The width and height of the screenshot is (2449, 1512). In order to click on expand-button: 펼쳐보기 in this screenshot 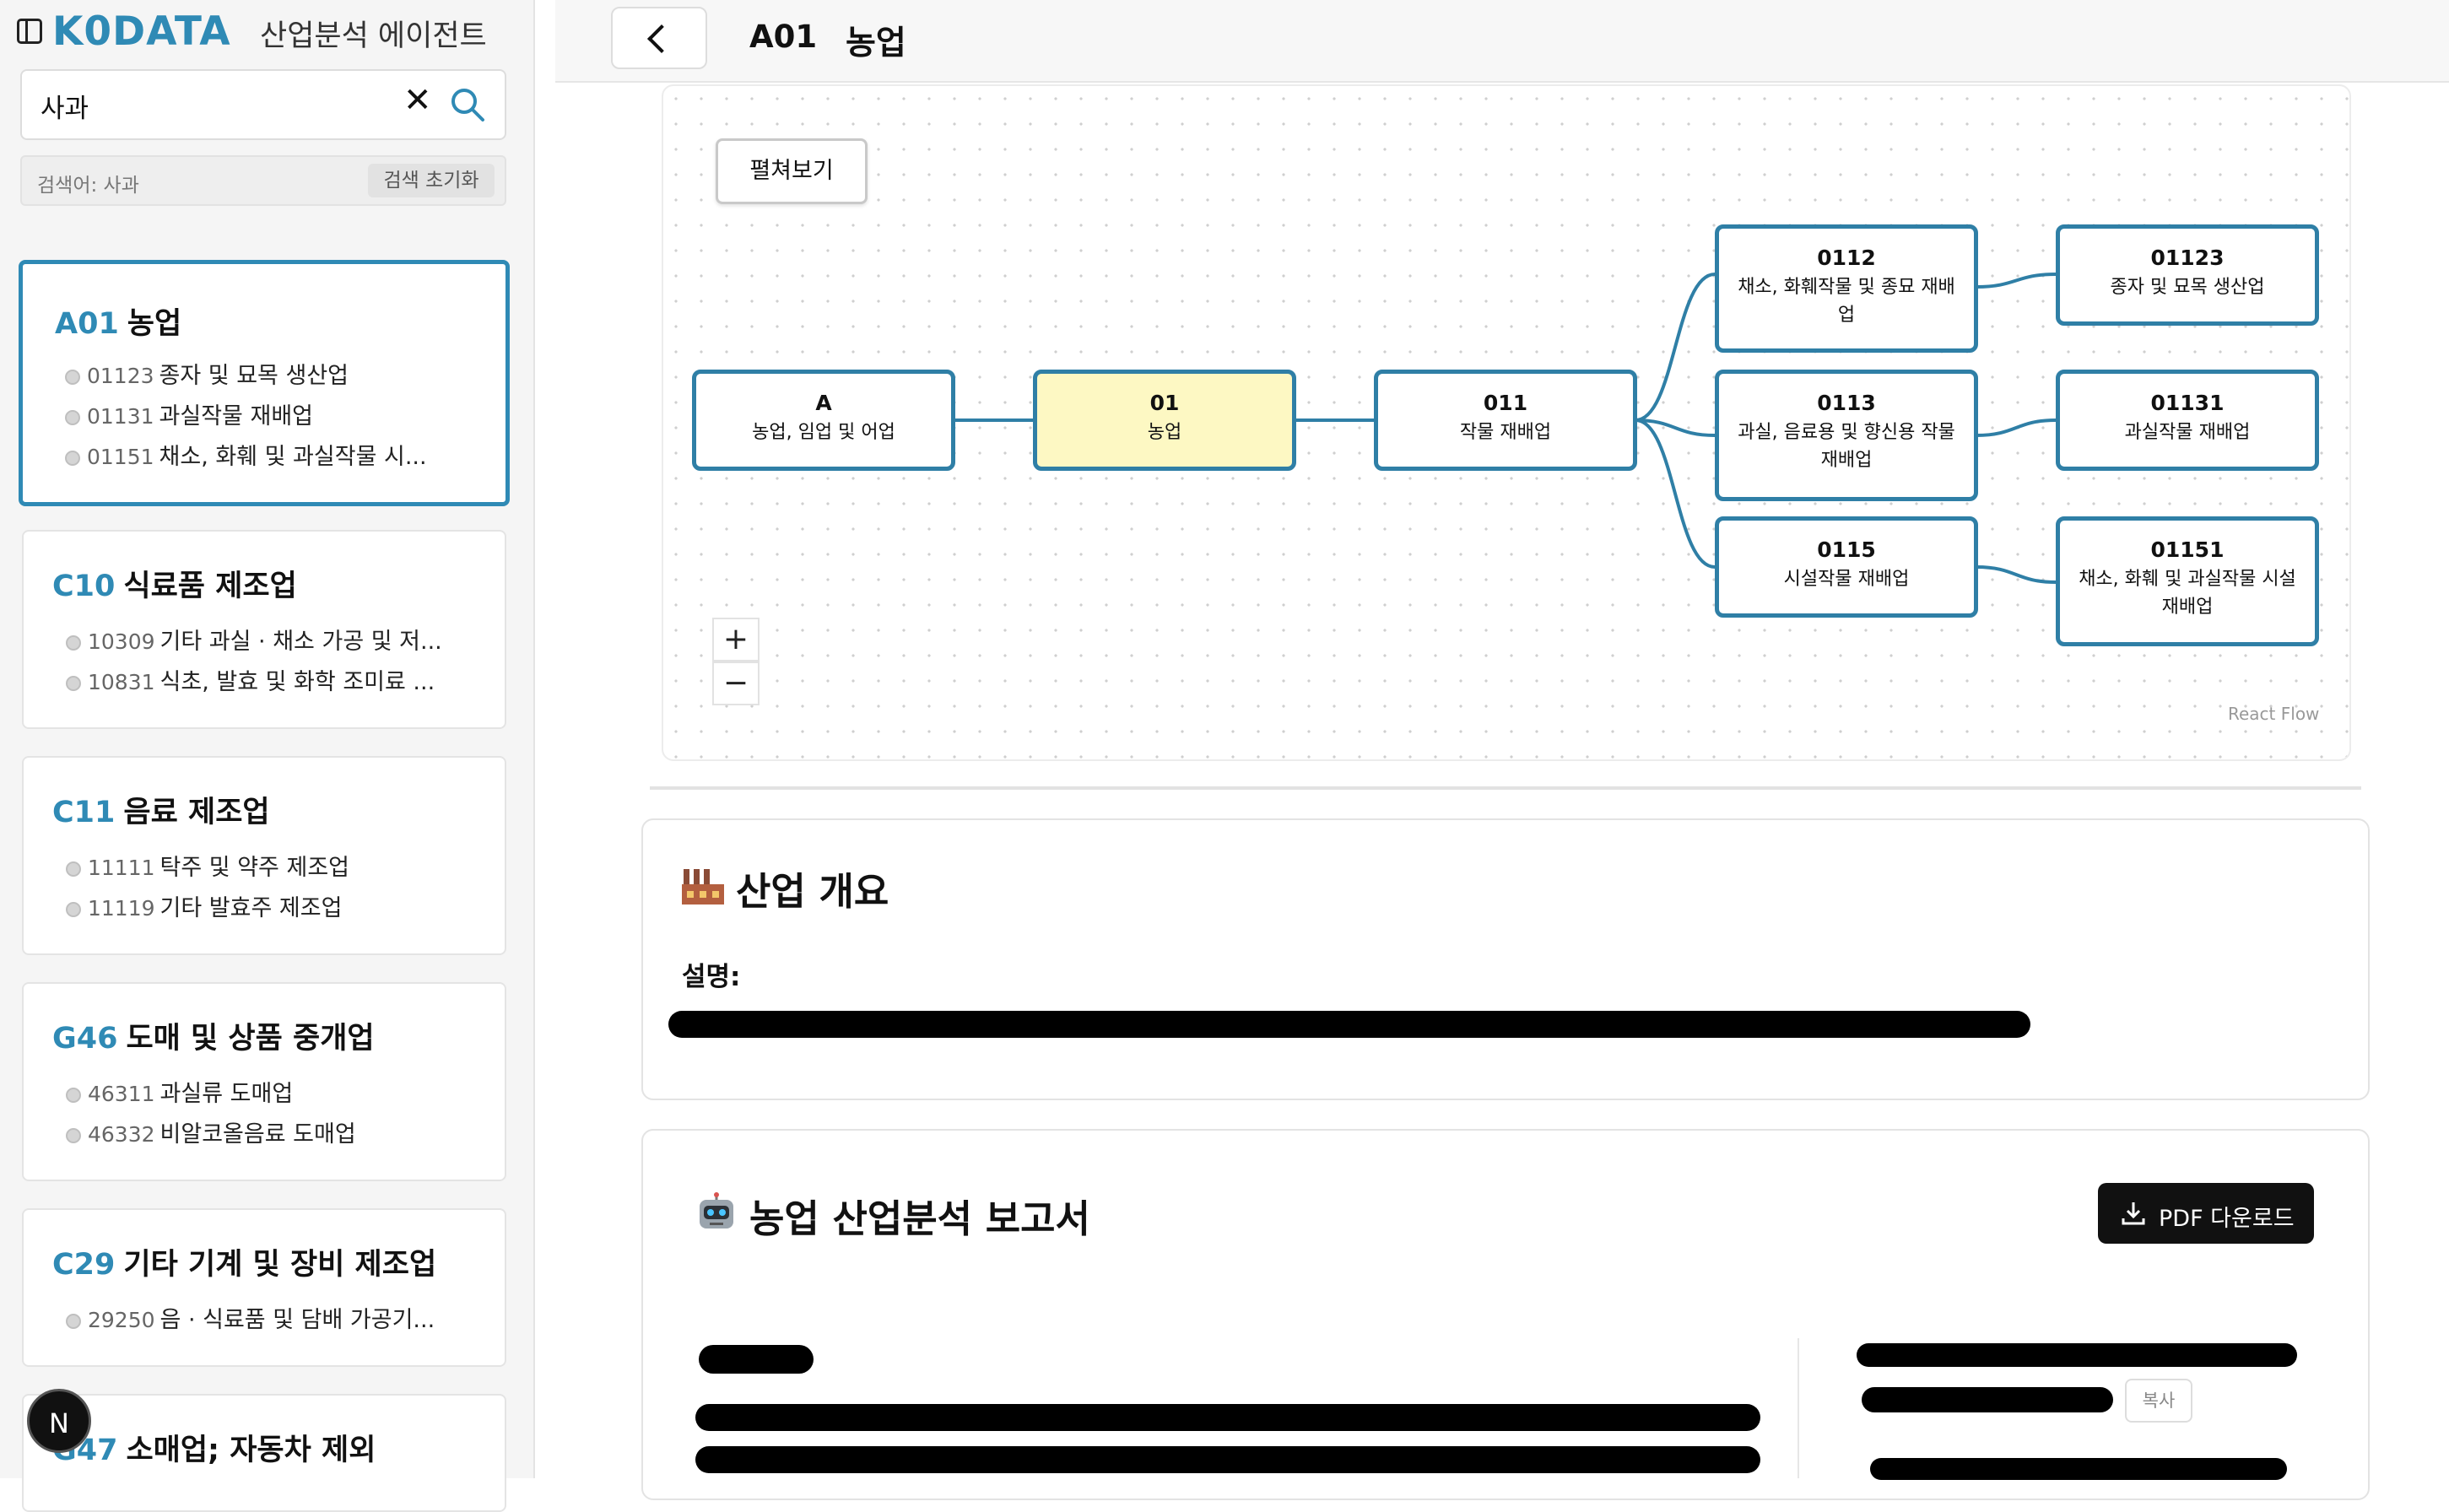, I will do `click(792, 171)`.